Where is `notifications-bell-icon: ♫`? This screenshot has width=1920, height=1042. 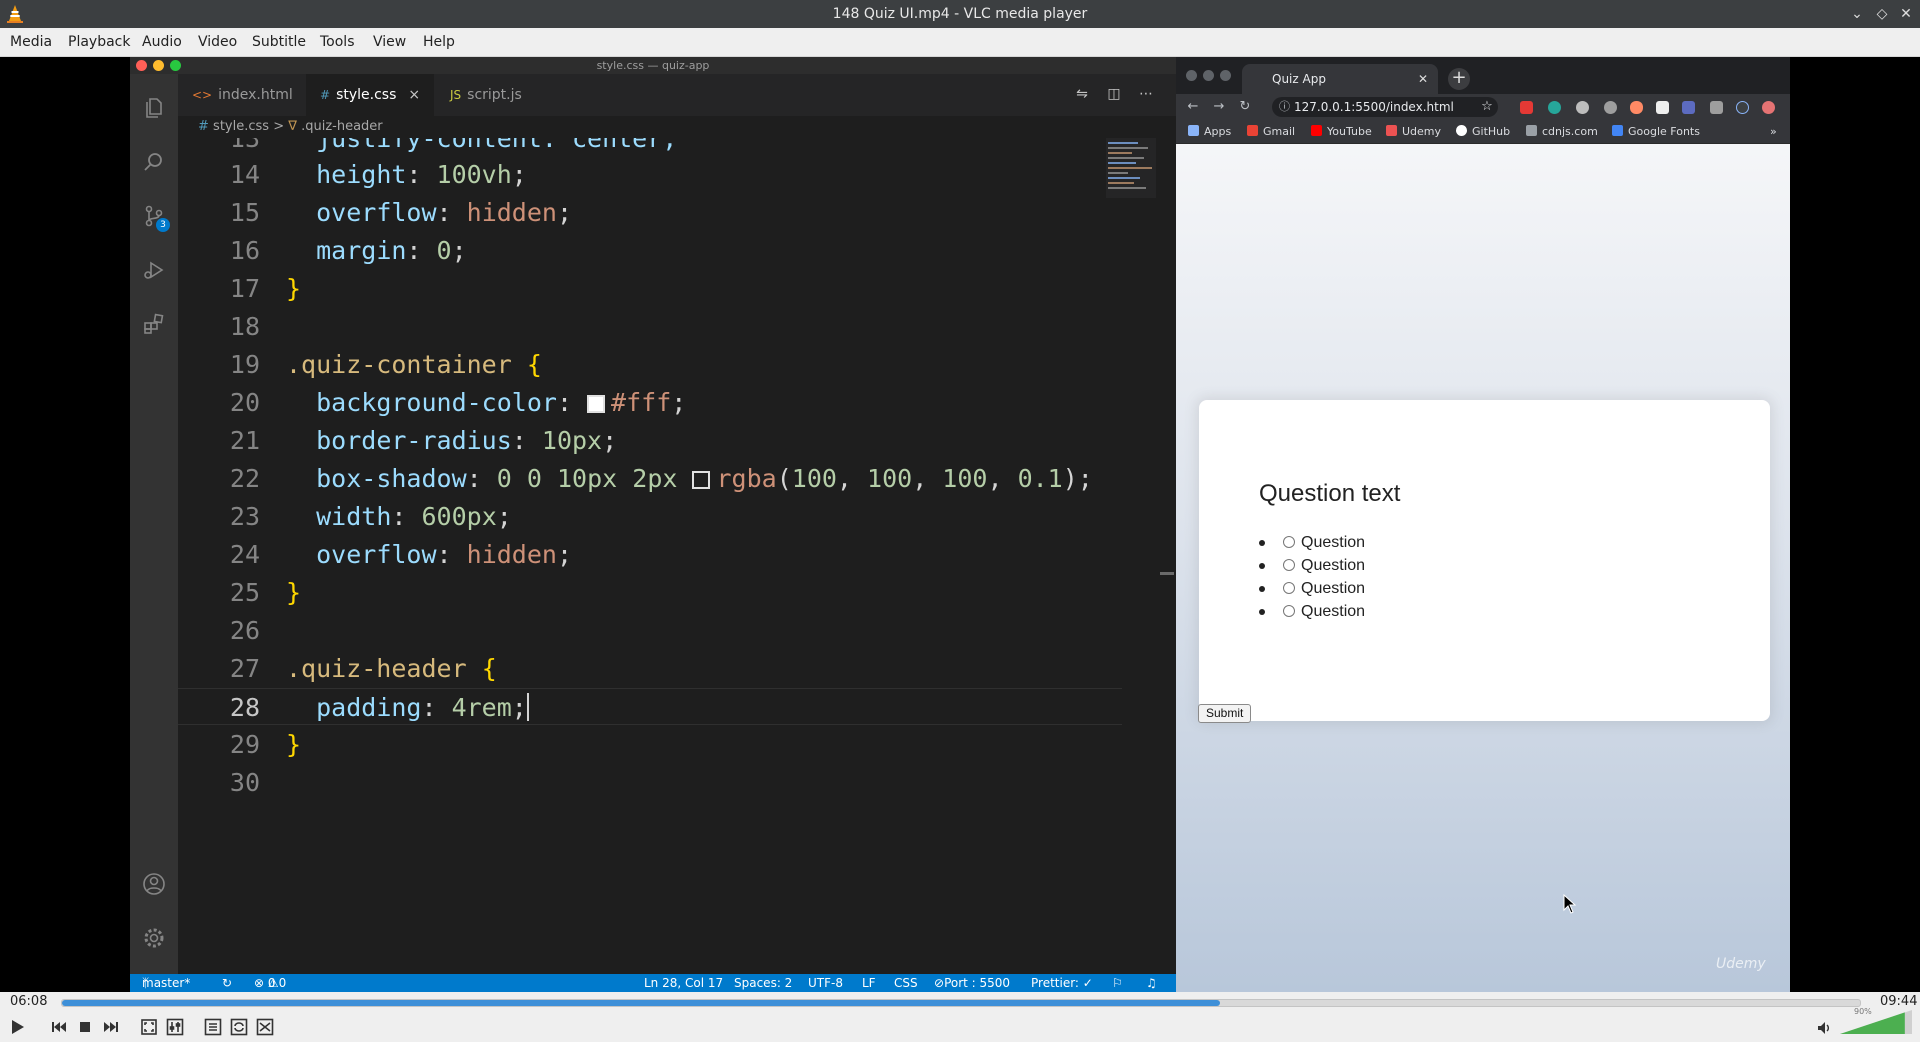
notifications-bell-icon: ♫ is located at coordinates (1151, 983).